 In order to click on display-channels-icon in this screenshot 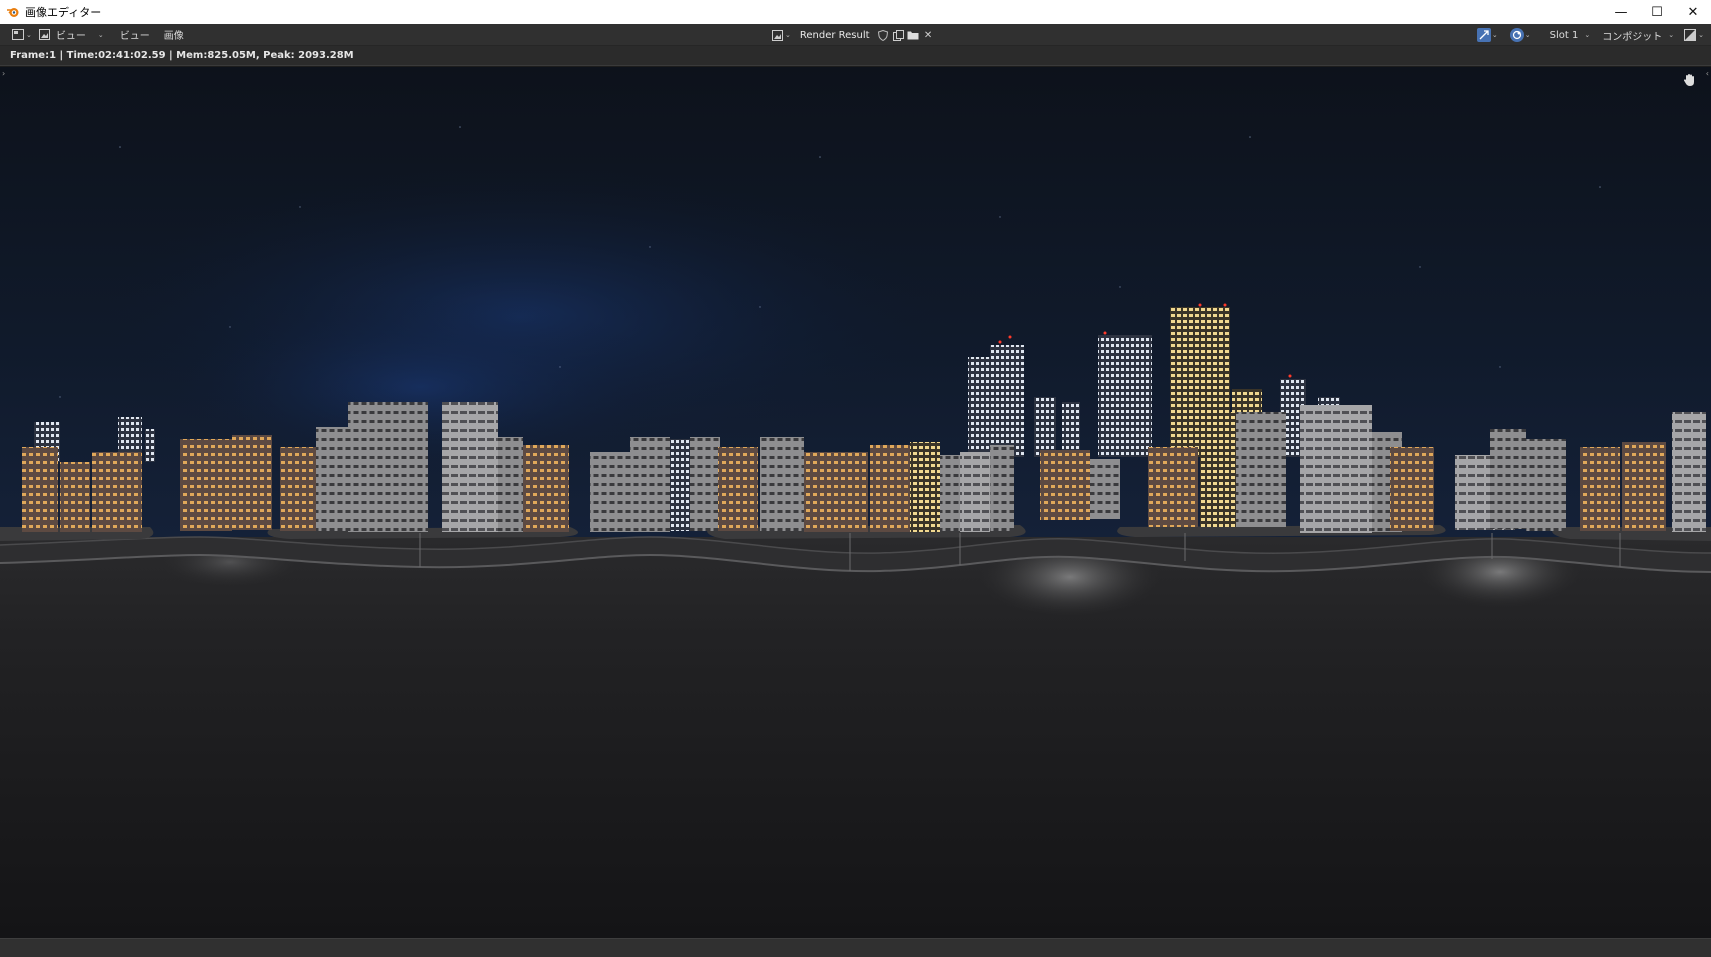, I will do `click(1690, 35)`.